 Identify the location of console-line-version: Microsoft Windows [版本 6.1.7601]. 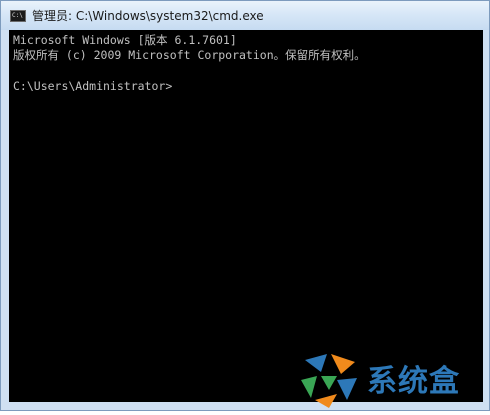
(125, 40).